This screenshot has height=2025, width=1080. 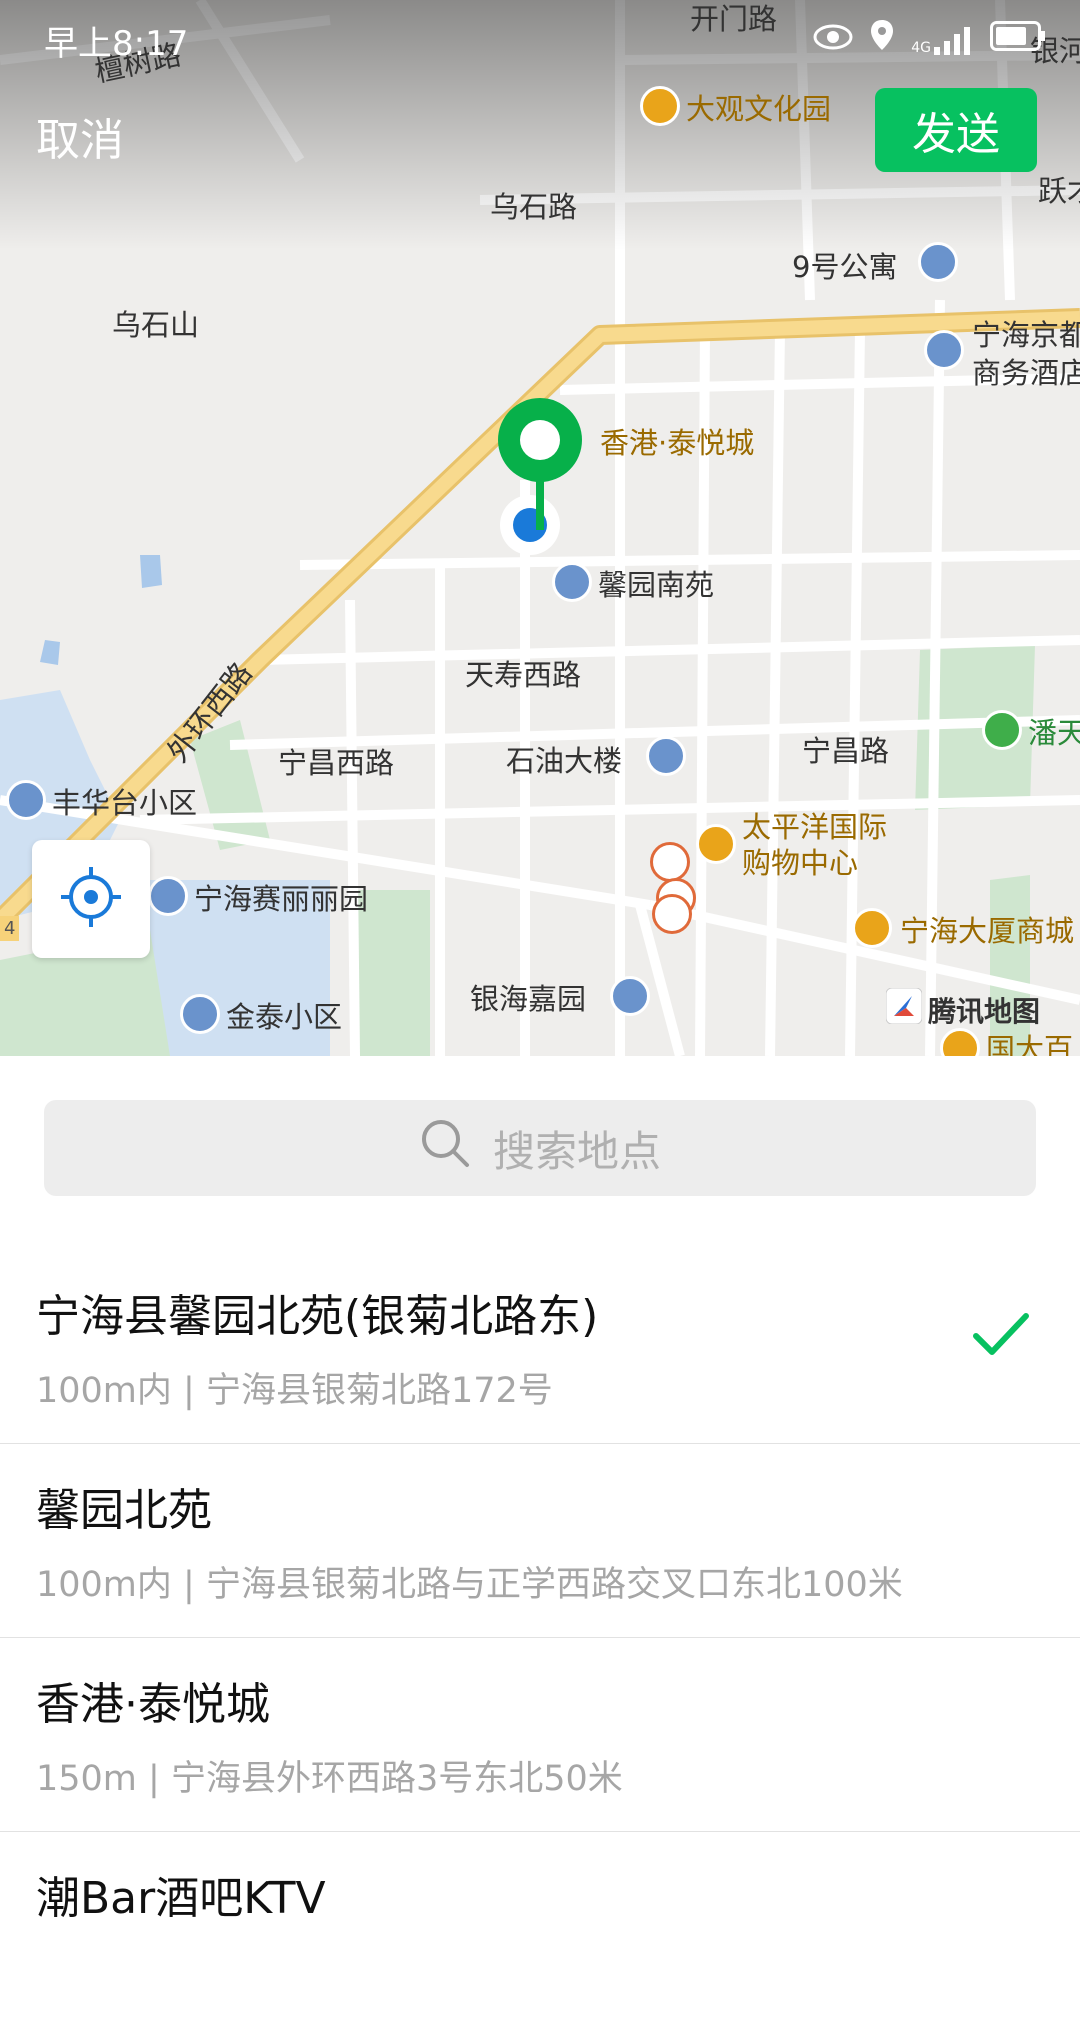 I want to click on map-place-label: 宁海京都, so click(x=1026, y=335).